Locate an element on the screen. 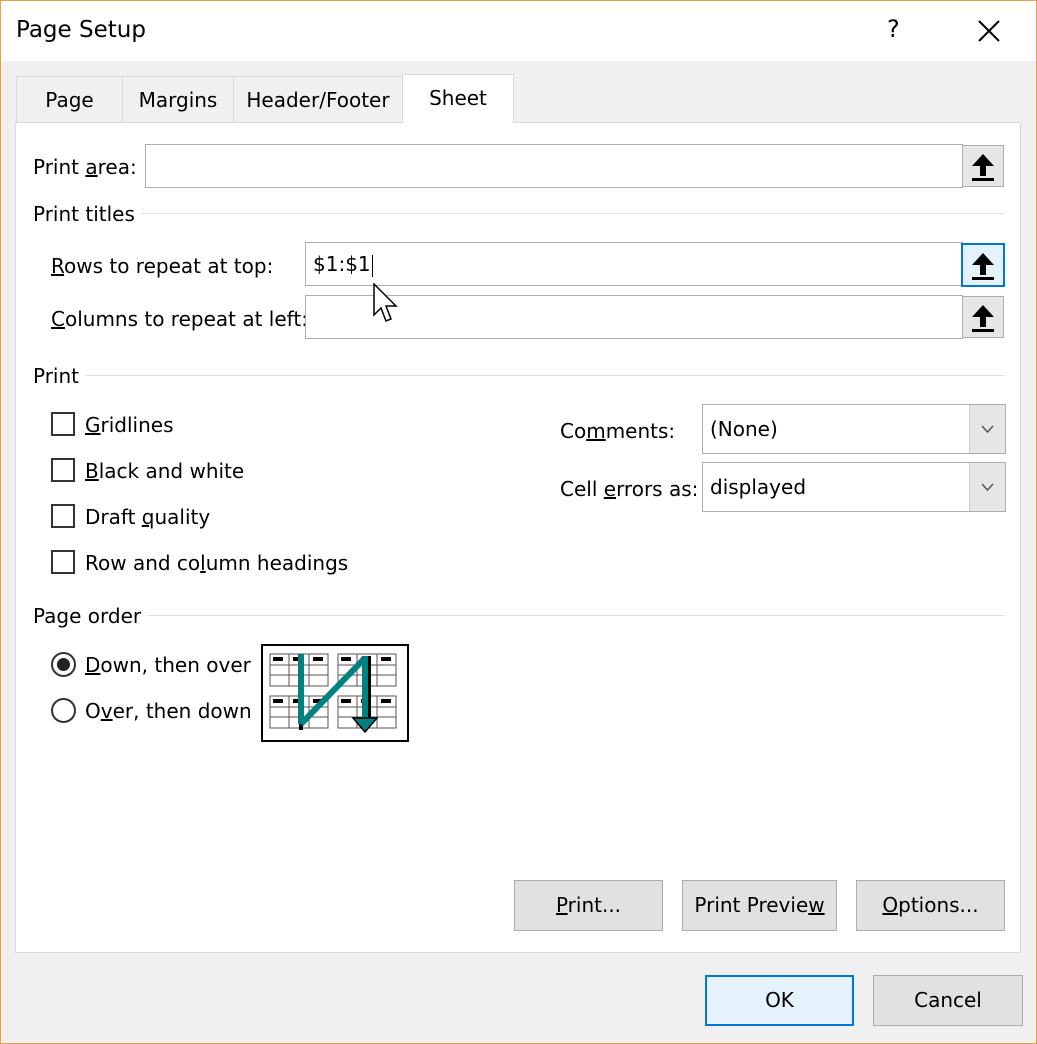 This screenshot has height=1044, width=1037. cell-errors-dropdown-button is located at coordinates (987, 487).